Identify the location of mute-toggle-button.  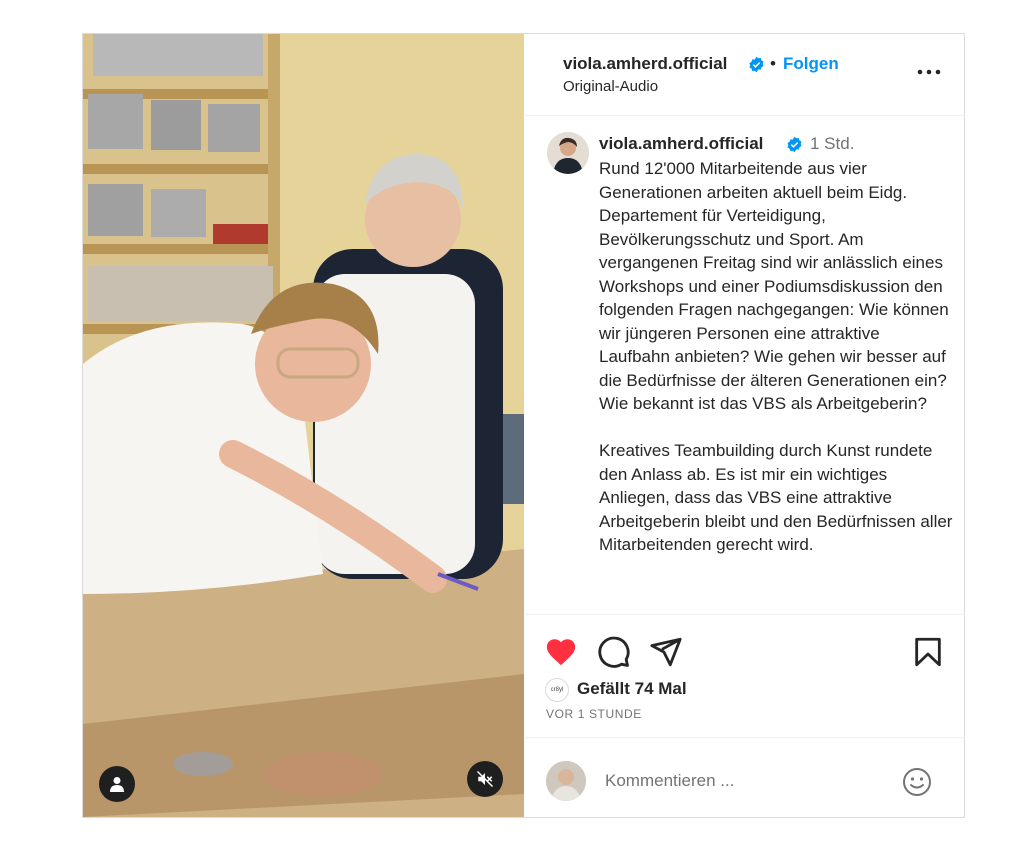
(485, 779).